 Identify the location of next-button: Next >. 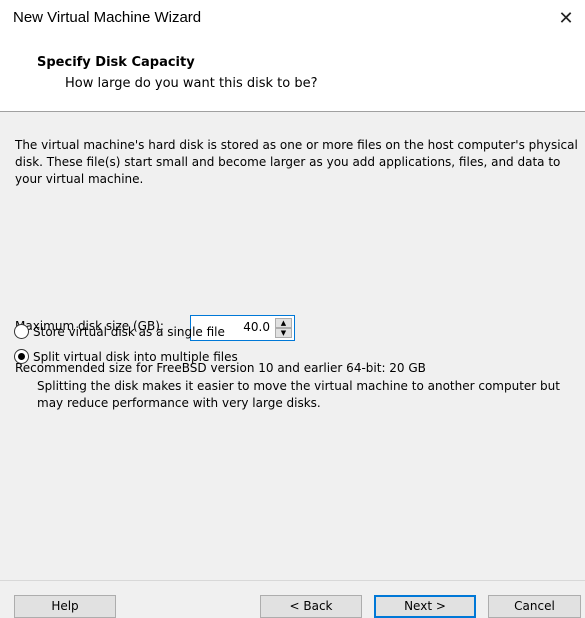
(425, 606).